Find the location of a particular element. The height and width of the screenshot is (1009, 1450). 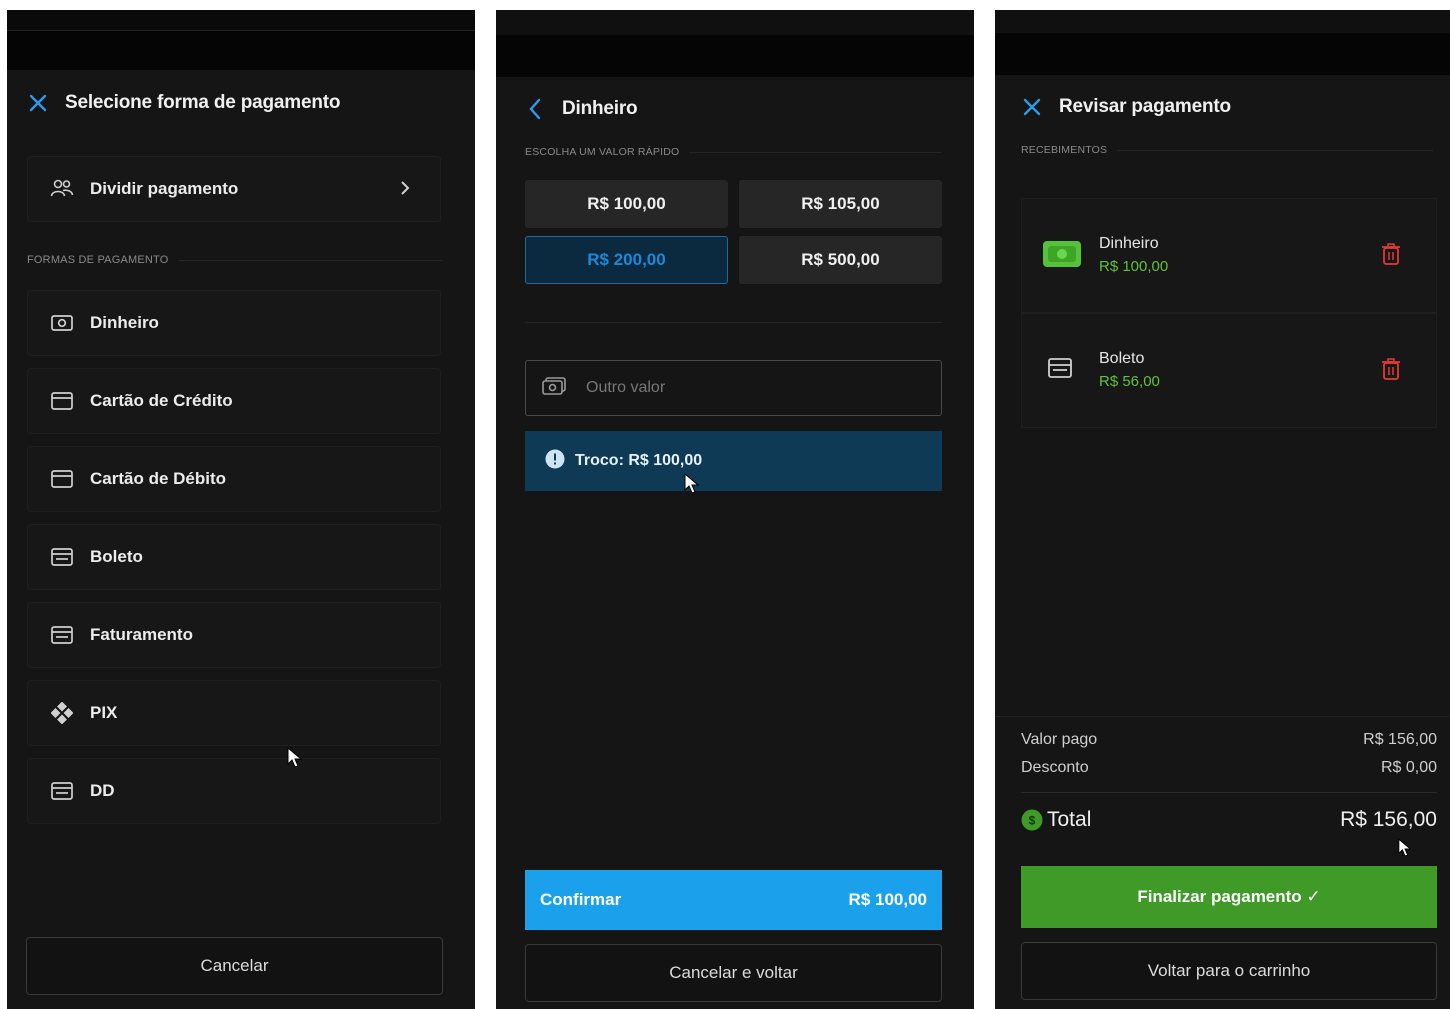

receipt-item: Boleto R$ 56,00 is located at coordinates (1229, 370).